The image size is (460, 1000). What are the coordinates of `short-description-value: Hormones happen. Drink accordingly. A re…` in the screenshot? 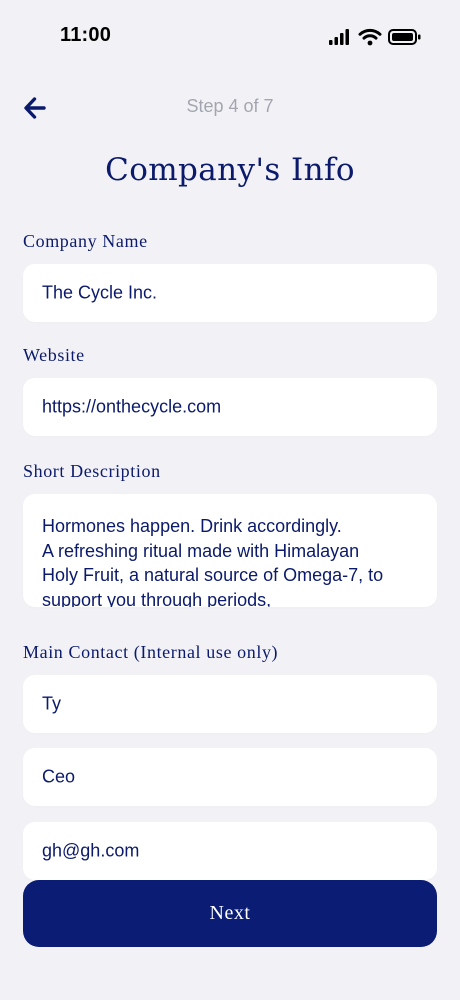 It's located at (213, 561).